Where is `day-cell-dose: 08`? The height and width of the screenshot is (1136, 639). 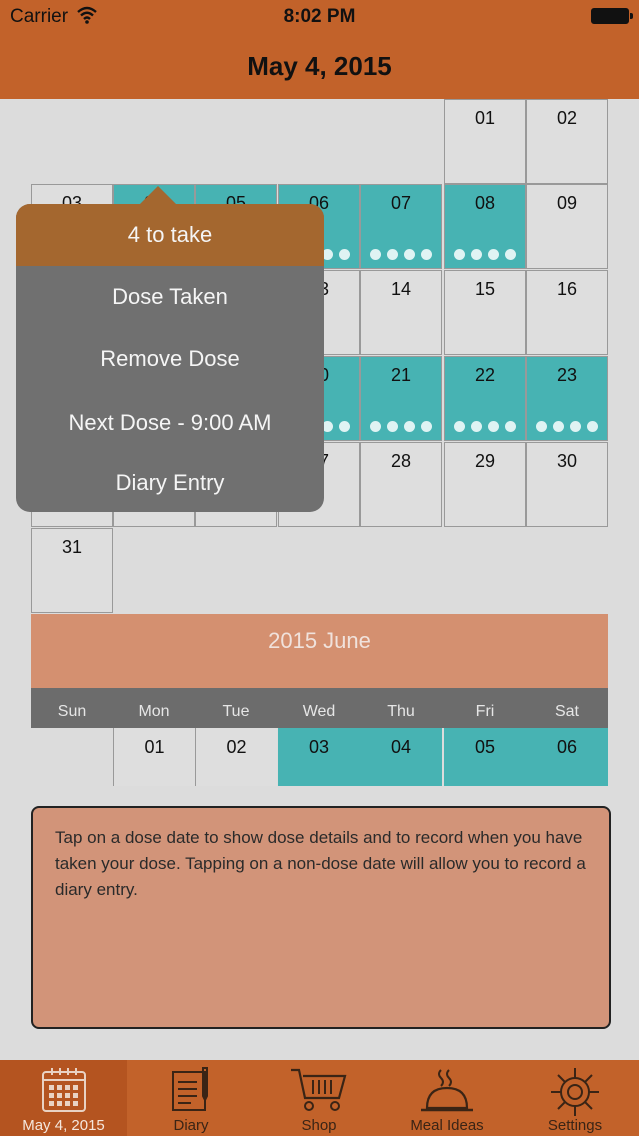 day-cell-dose: 08 is located at coordinates (485, 226).